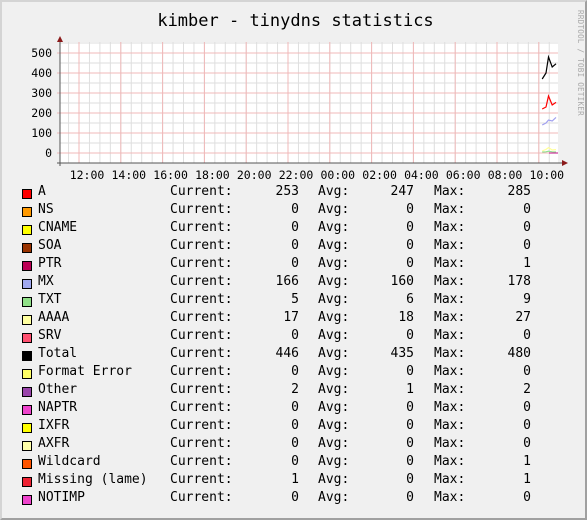  Describe the element at coordinates (287, 281) in the screenshot. I see `current-value: 166` at that location.